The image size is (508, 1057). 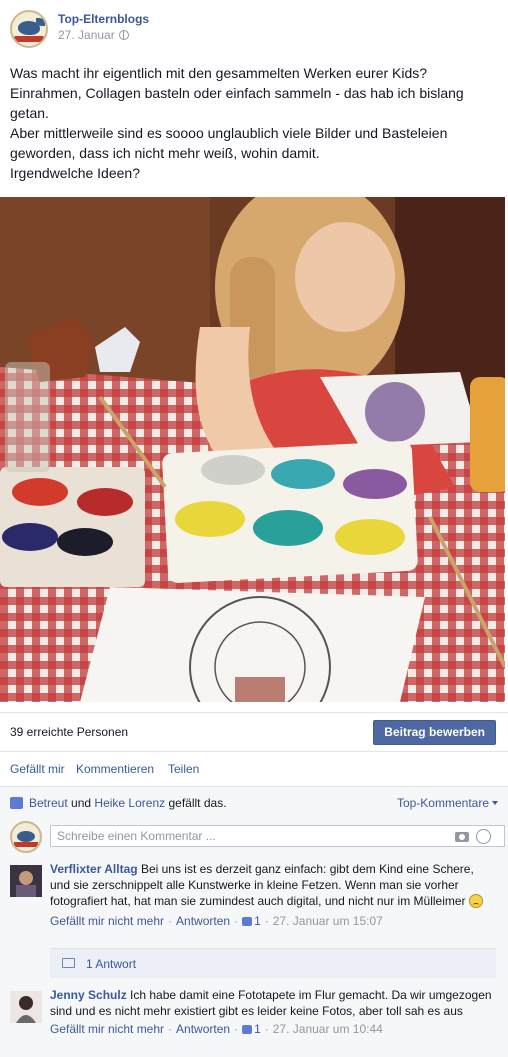 What do you see at coordinates (29, 113) in the screenshot?
I see `post-text-line: getan.` at bounding box center [29, 113].